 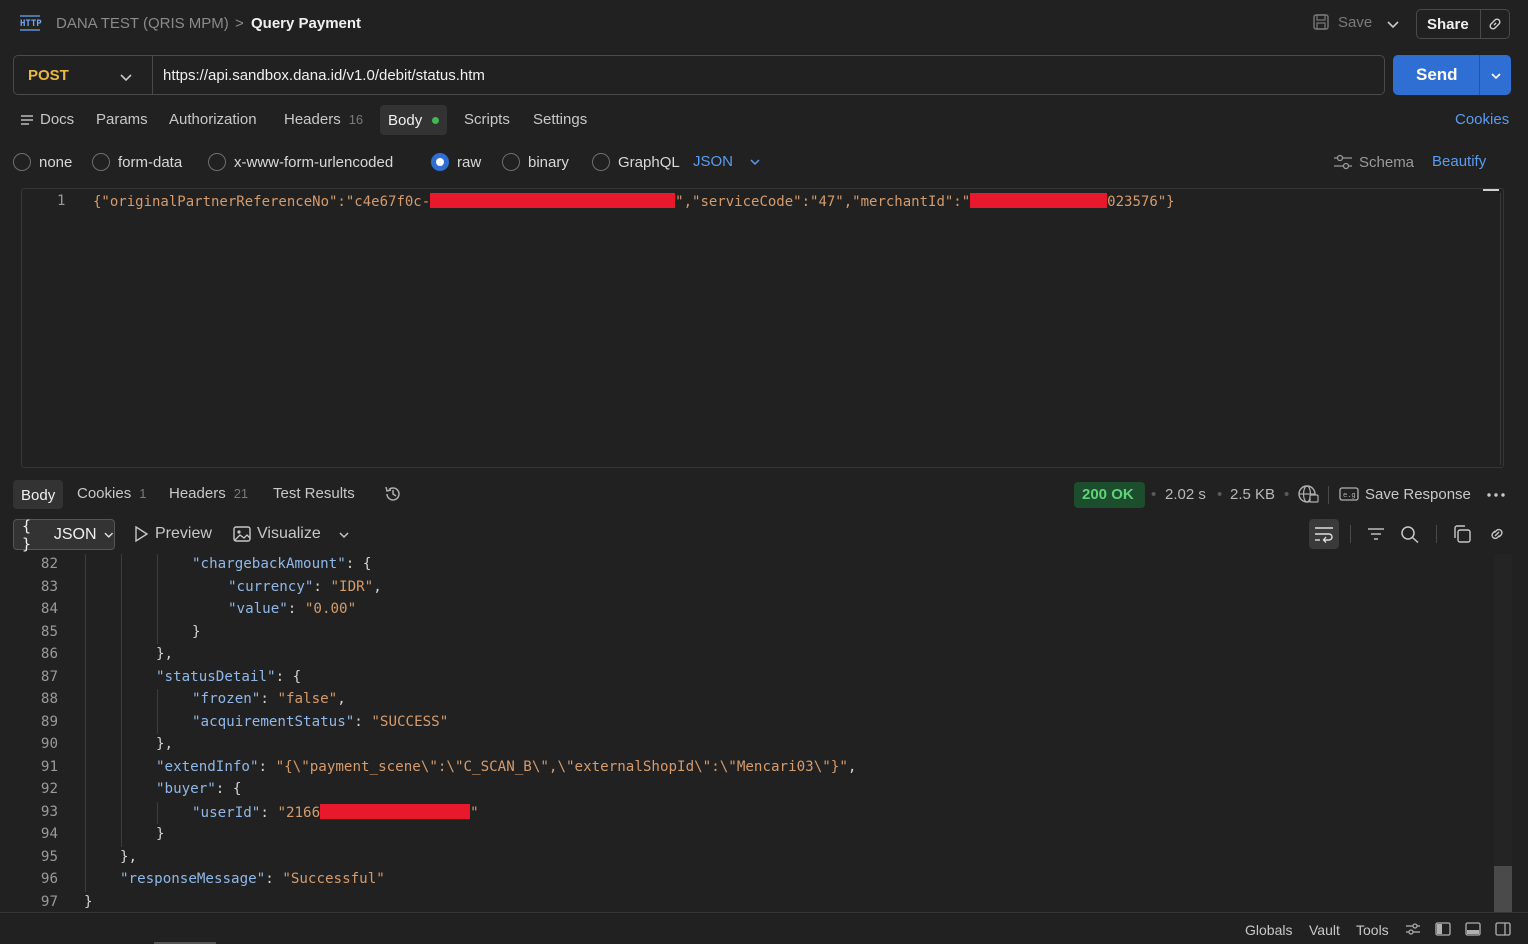 I want to click on schema-button: Schema, so click(x=1373, y=162).